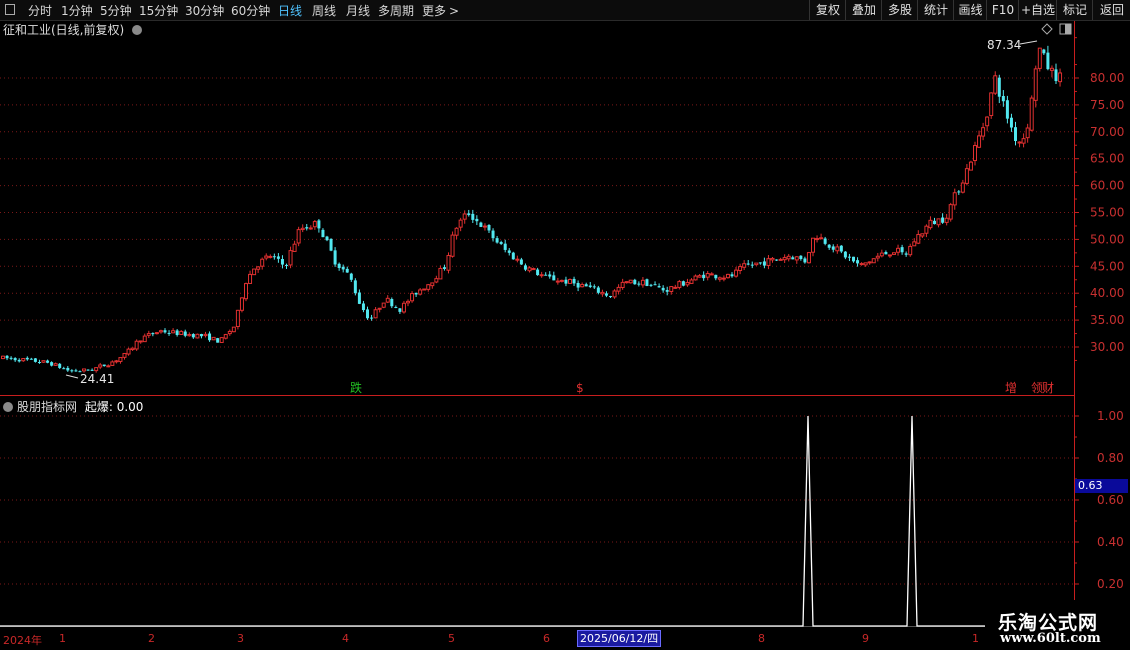 This screenshot has width=1130, height=650. Describe the element at coordinates (1050, 638) in the screenshot. I see `watermark-url: www.60lt.com` at that location.